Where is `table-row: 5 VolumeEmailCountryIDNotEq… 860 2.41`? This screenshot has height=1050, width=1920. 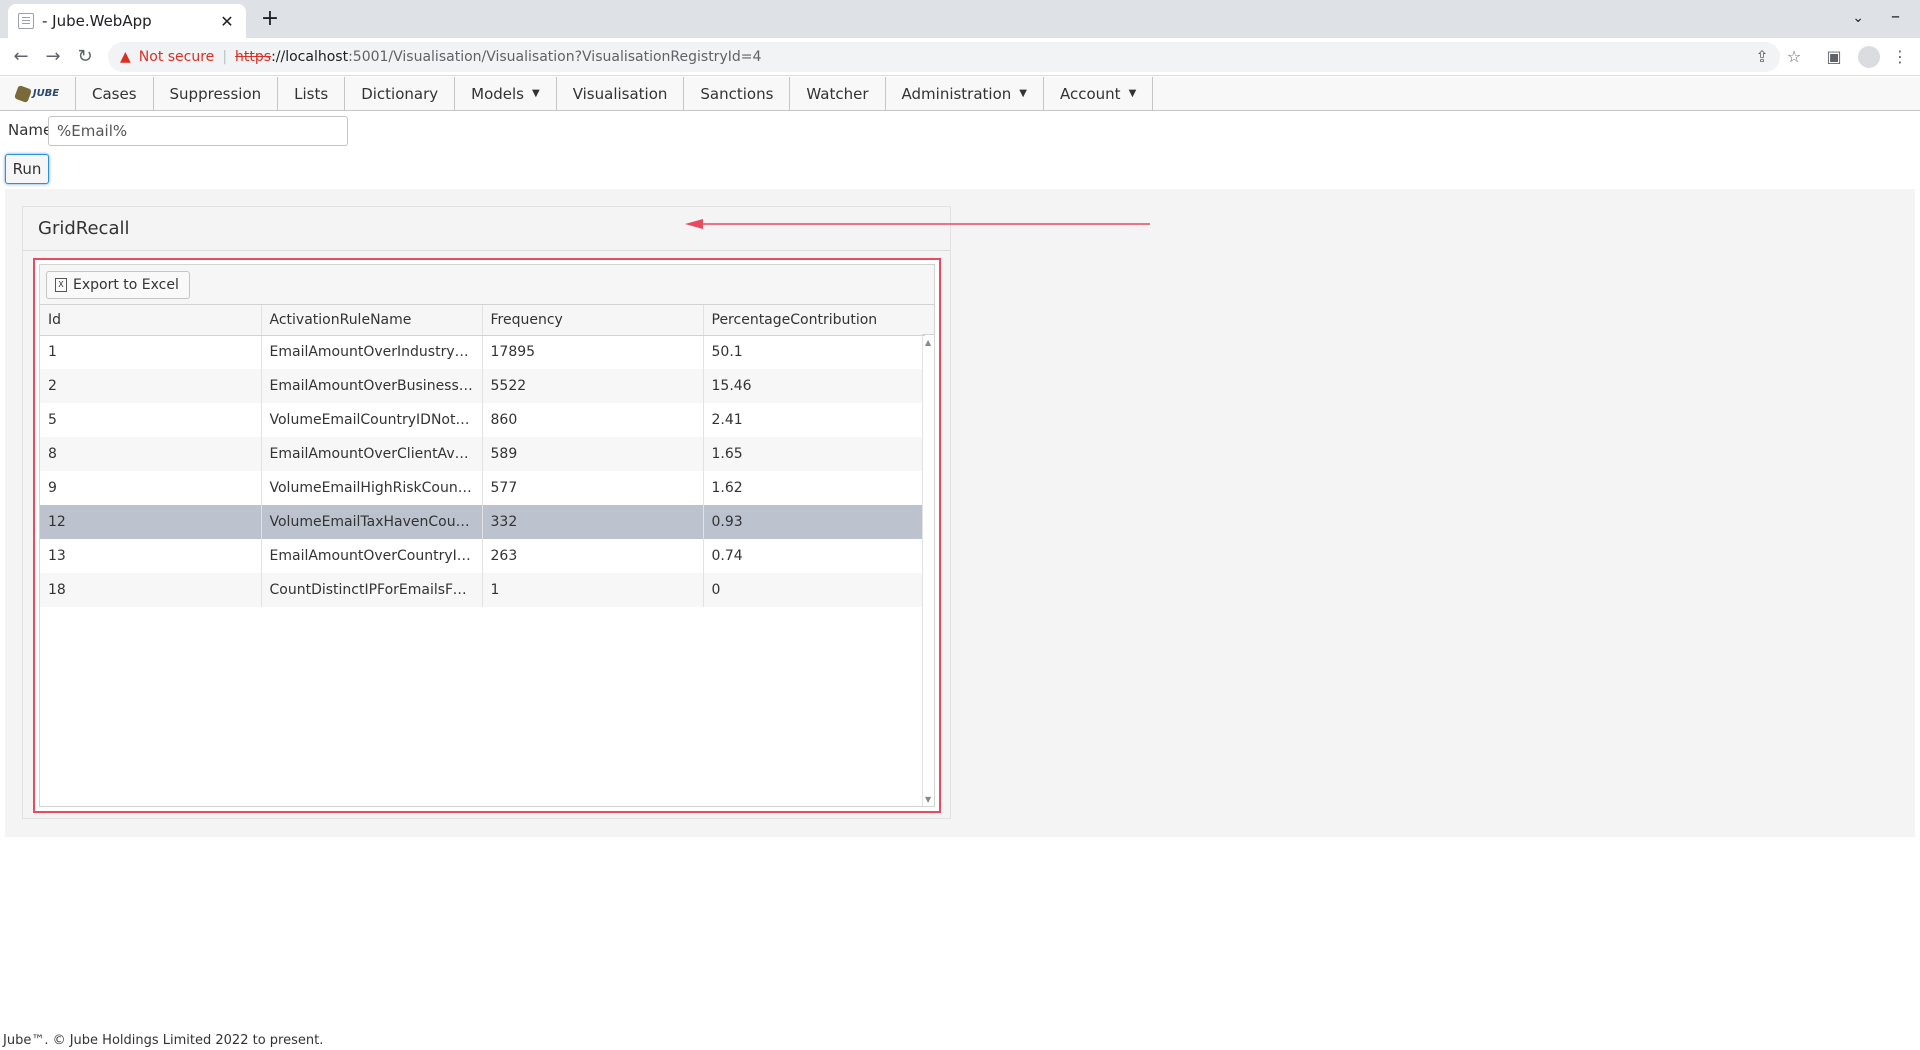
table-row: 5 VolumeEmailCountryIDNotEq… 860 2.41 is located at coordinates (482, 420).